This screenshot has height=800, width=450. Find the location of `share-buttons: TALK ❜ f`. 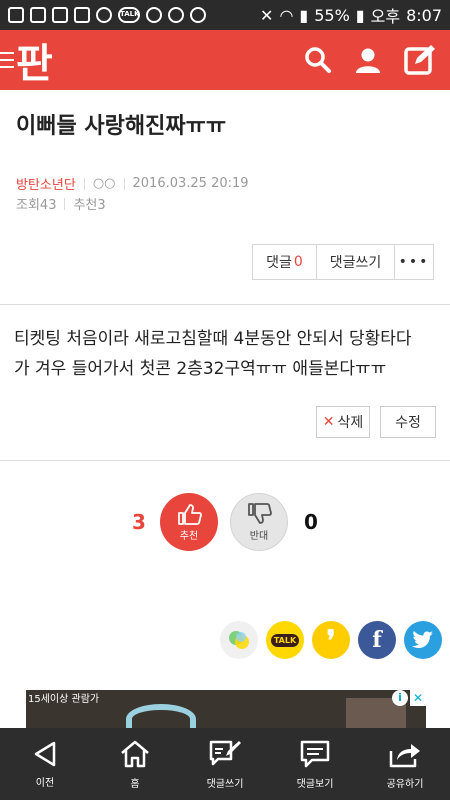

share-buttons: TALK ❜ f is located at coordinates (331, 640).